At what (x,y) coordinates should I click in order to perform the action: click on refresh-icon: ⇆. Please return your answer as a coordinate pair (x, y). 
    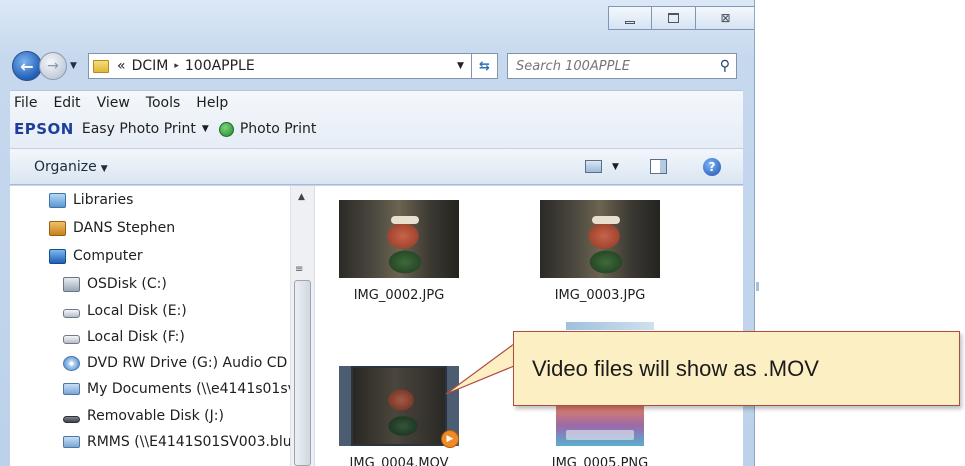
    Looking at the image, I should click on (484, 66).